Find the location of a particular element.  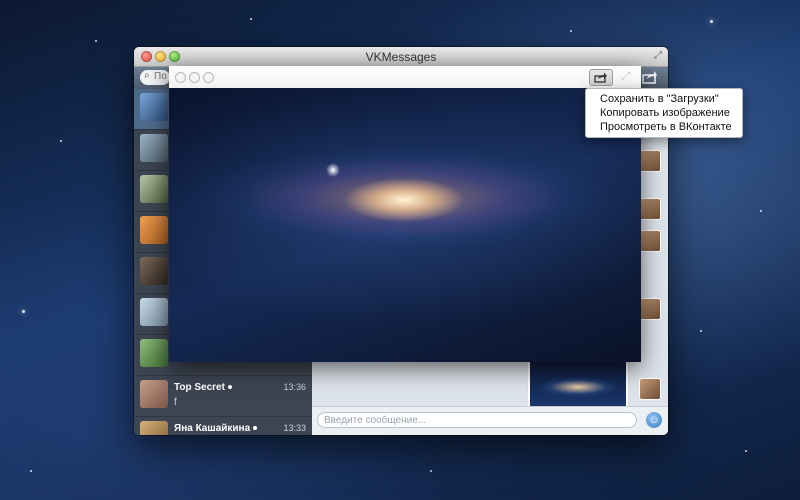

contact-name: Top Secret is located at coordinates (203, 387).